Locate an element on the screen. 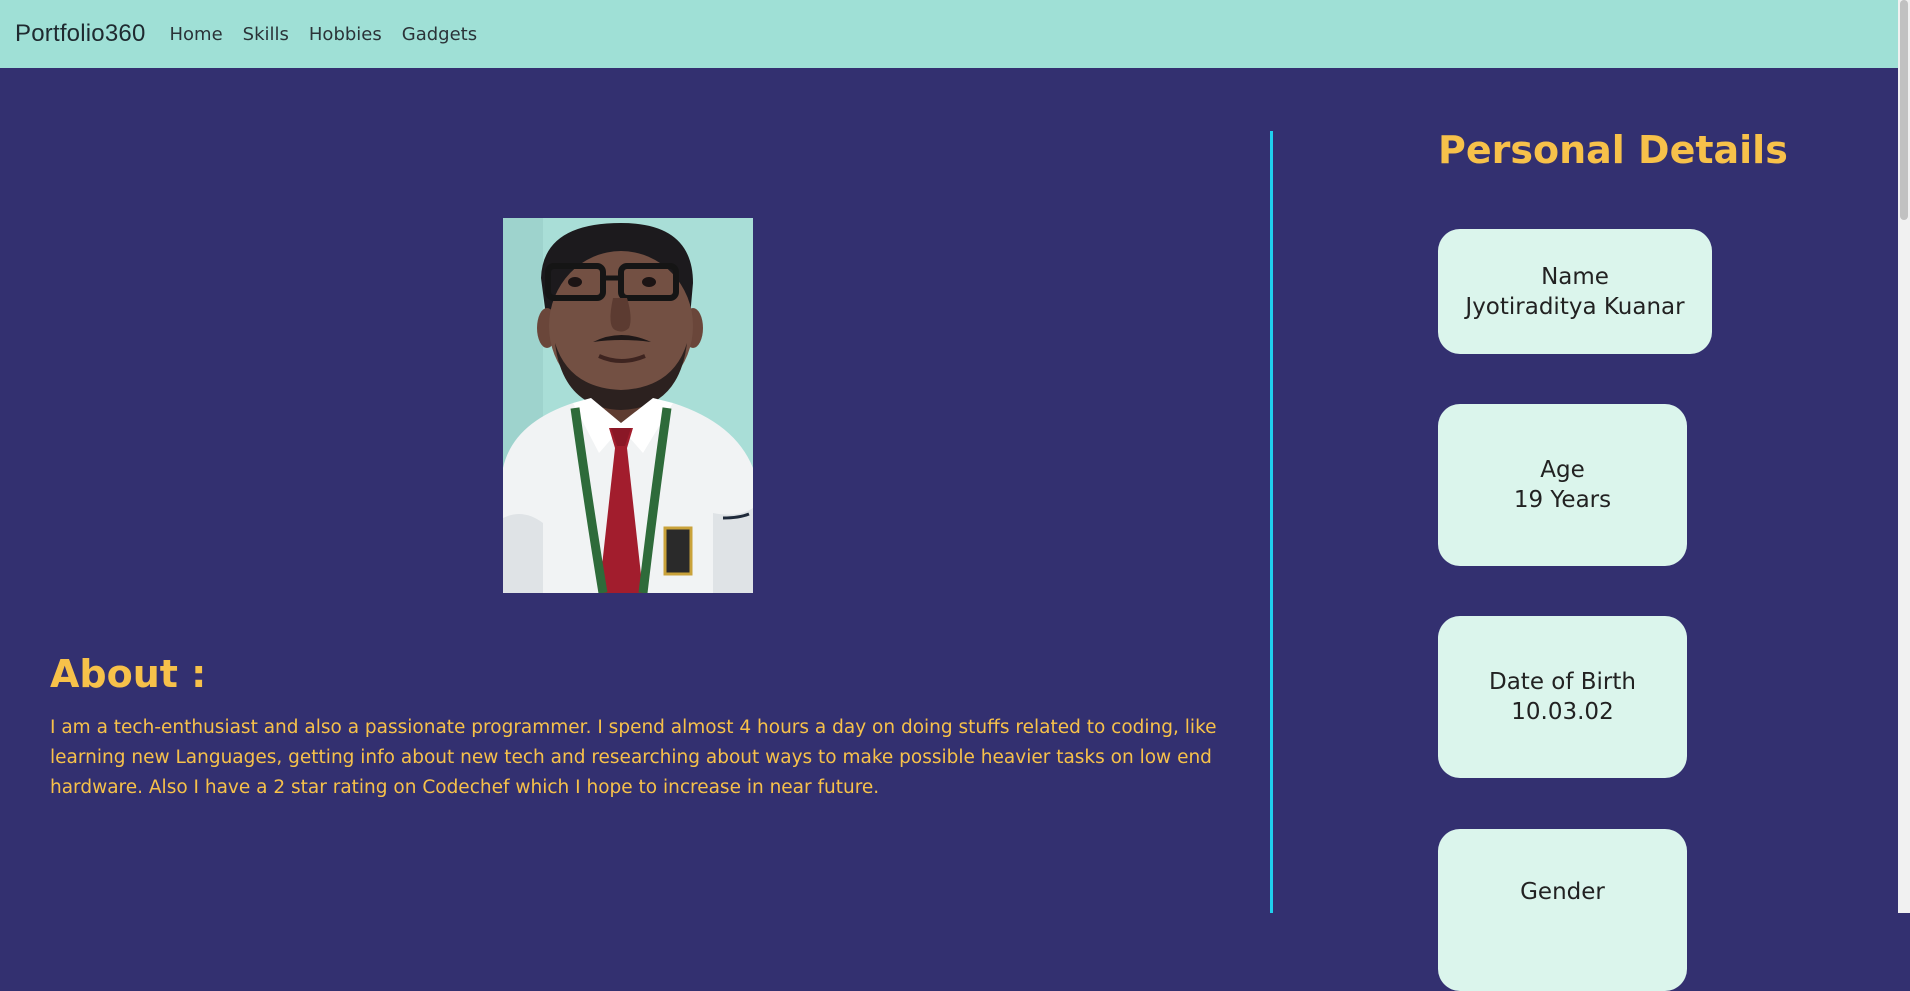 Image resolution: width=1910 pixels, height=991 pixels. detail-card-age: Age 19 Years is located at coordinates (1562, 485).